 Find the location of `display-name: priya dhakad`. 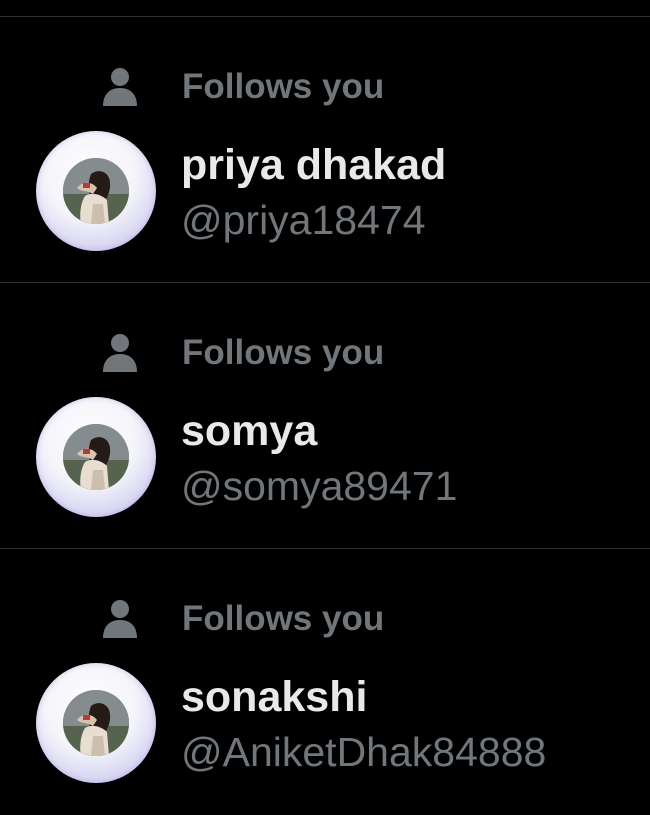

display-name: priya dhakad is located at coordinates (313, 165).